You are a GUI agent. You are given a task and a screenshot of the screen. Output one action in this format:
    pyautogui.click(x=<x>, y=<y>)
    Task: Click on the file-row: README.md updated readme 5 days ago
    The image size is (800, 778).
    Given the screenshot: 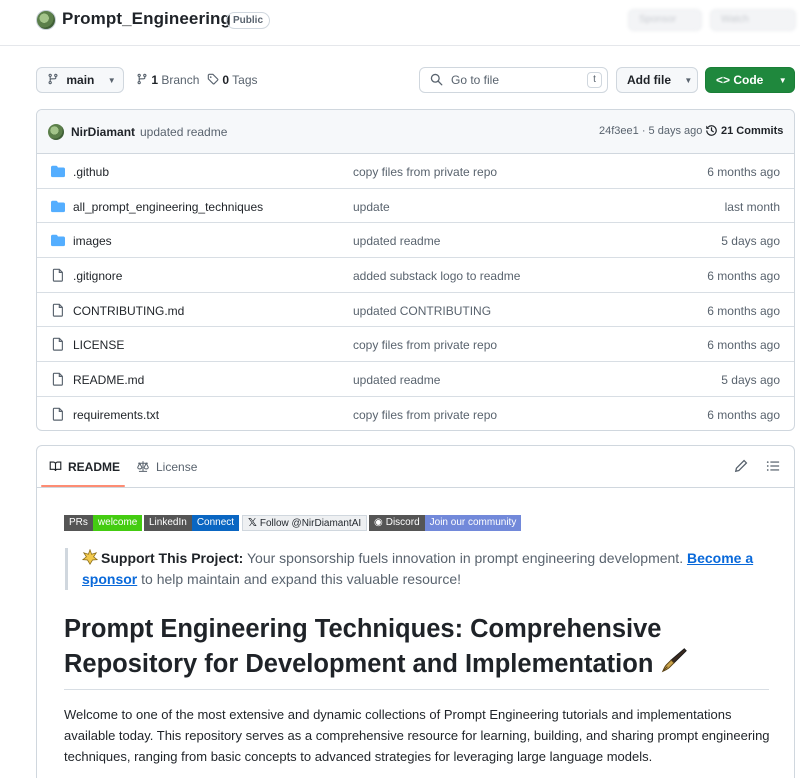 What is the action you would take?
    pyautogui.click(x=415, y=379)
    